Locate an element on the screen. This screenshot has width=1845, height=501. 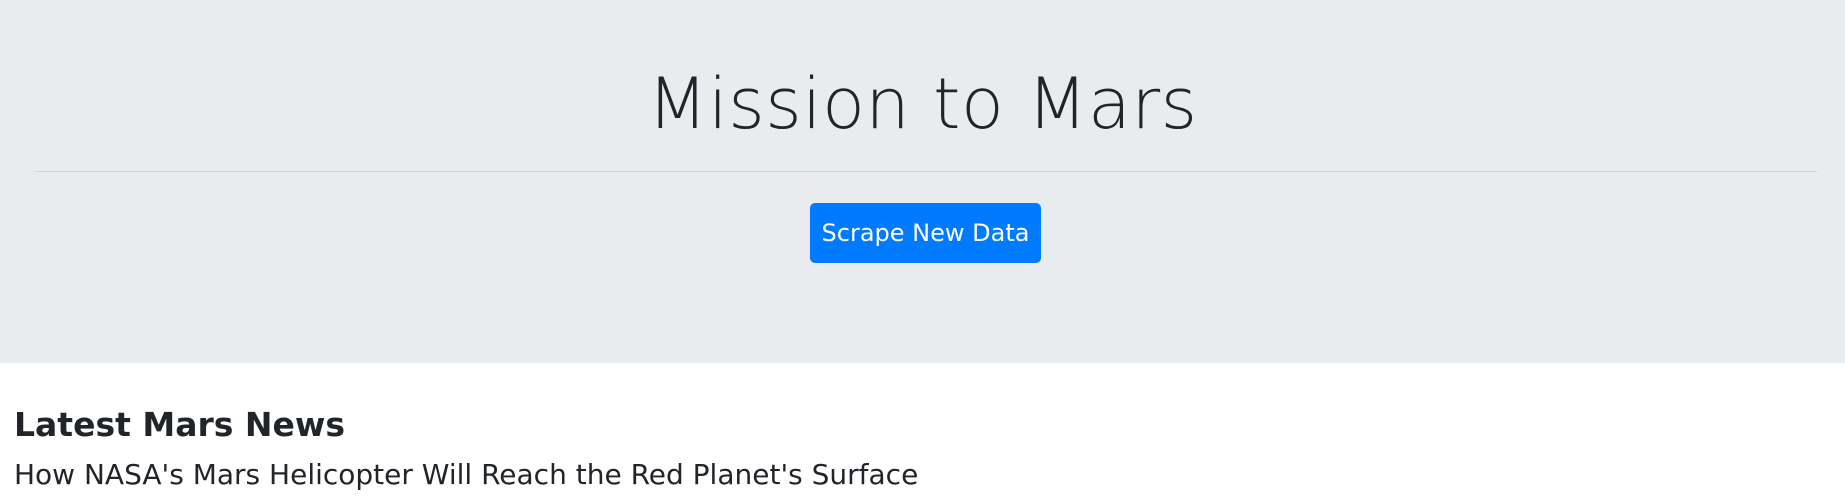
divider is located at coordinates (926, 171).